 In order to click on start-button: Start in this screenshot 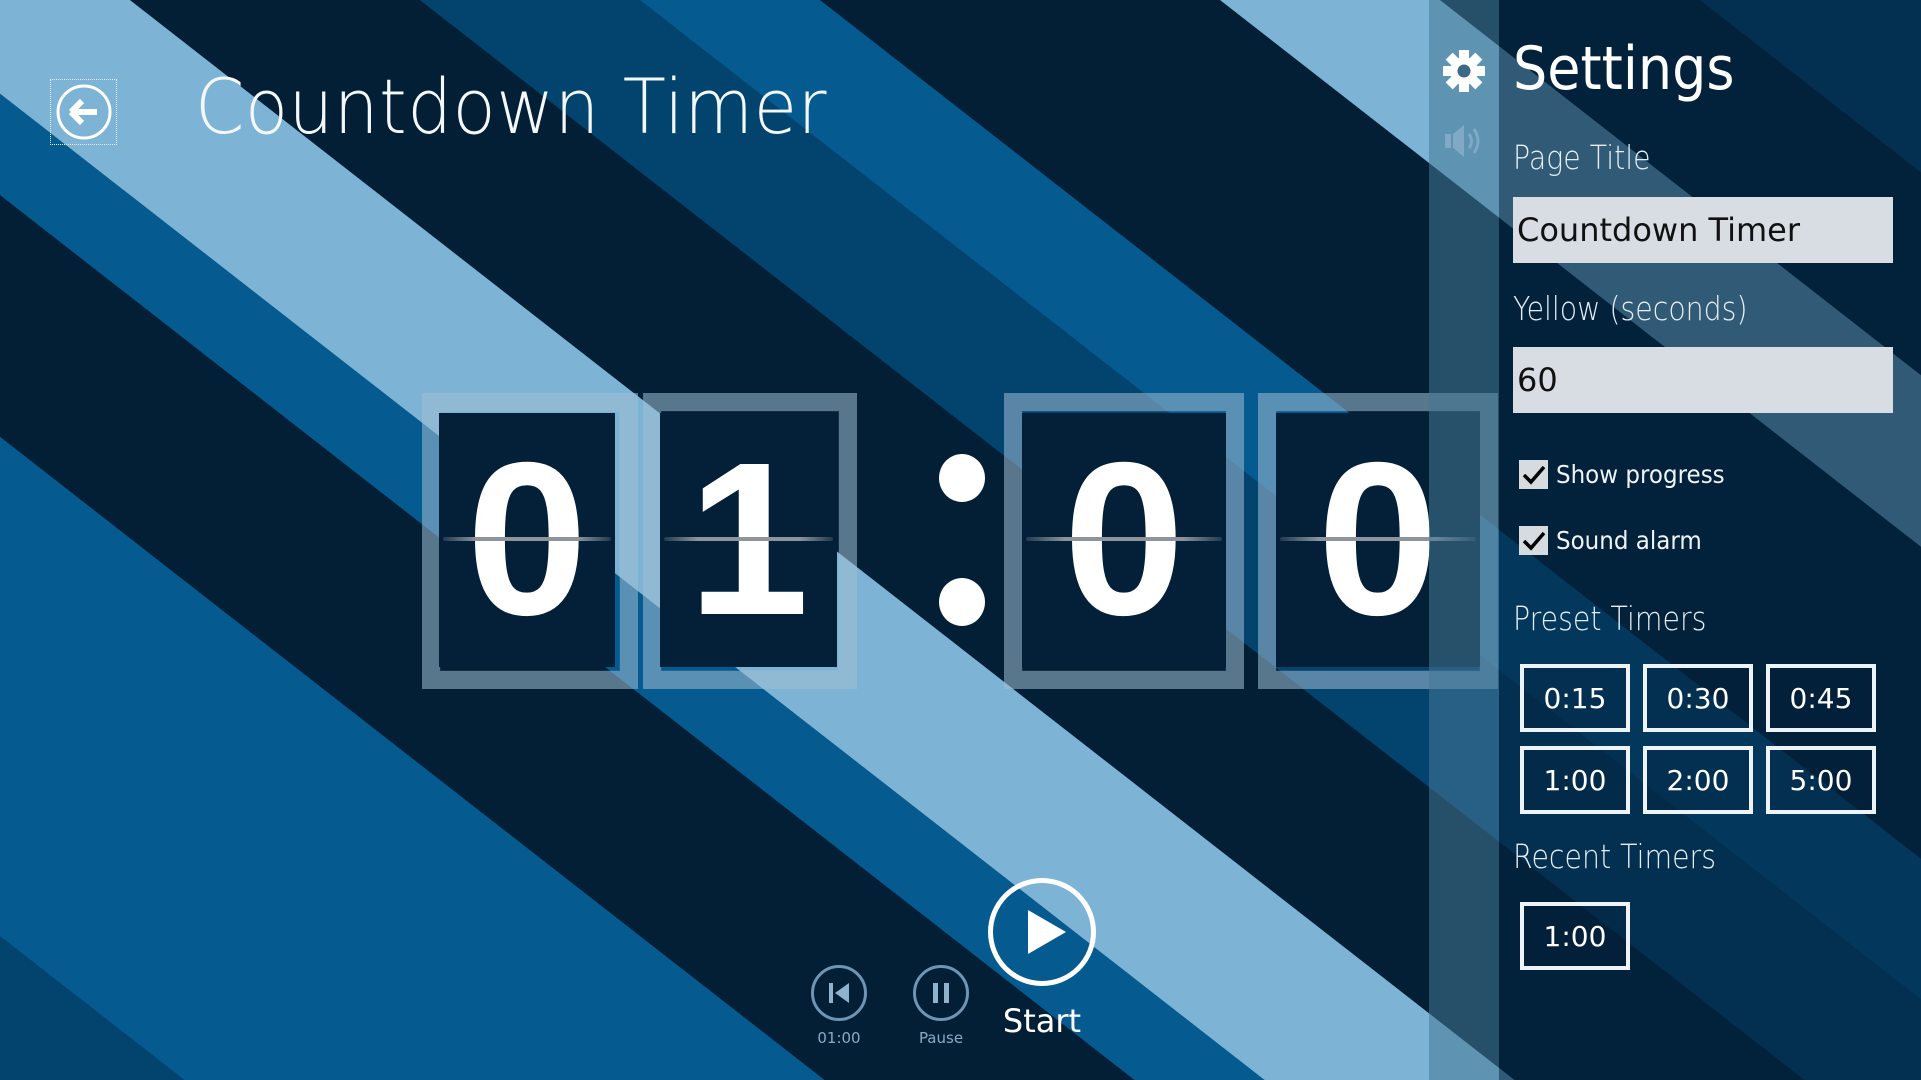, I will do `click(1042, 959)`.